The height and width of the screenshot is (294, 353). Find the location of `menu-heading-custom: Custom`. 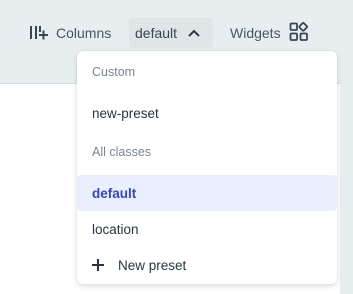

menu-heading-custom: Custom is located at coordinates (114, 72).